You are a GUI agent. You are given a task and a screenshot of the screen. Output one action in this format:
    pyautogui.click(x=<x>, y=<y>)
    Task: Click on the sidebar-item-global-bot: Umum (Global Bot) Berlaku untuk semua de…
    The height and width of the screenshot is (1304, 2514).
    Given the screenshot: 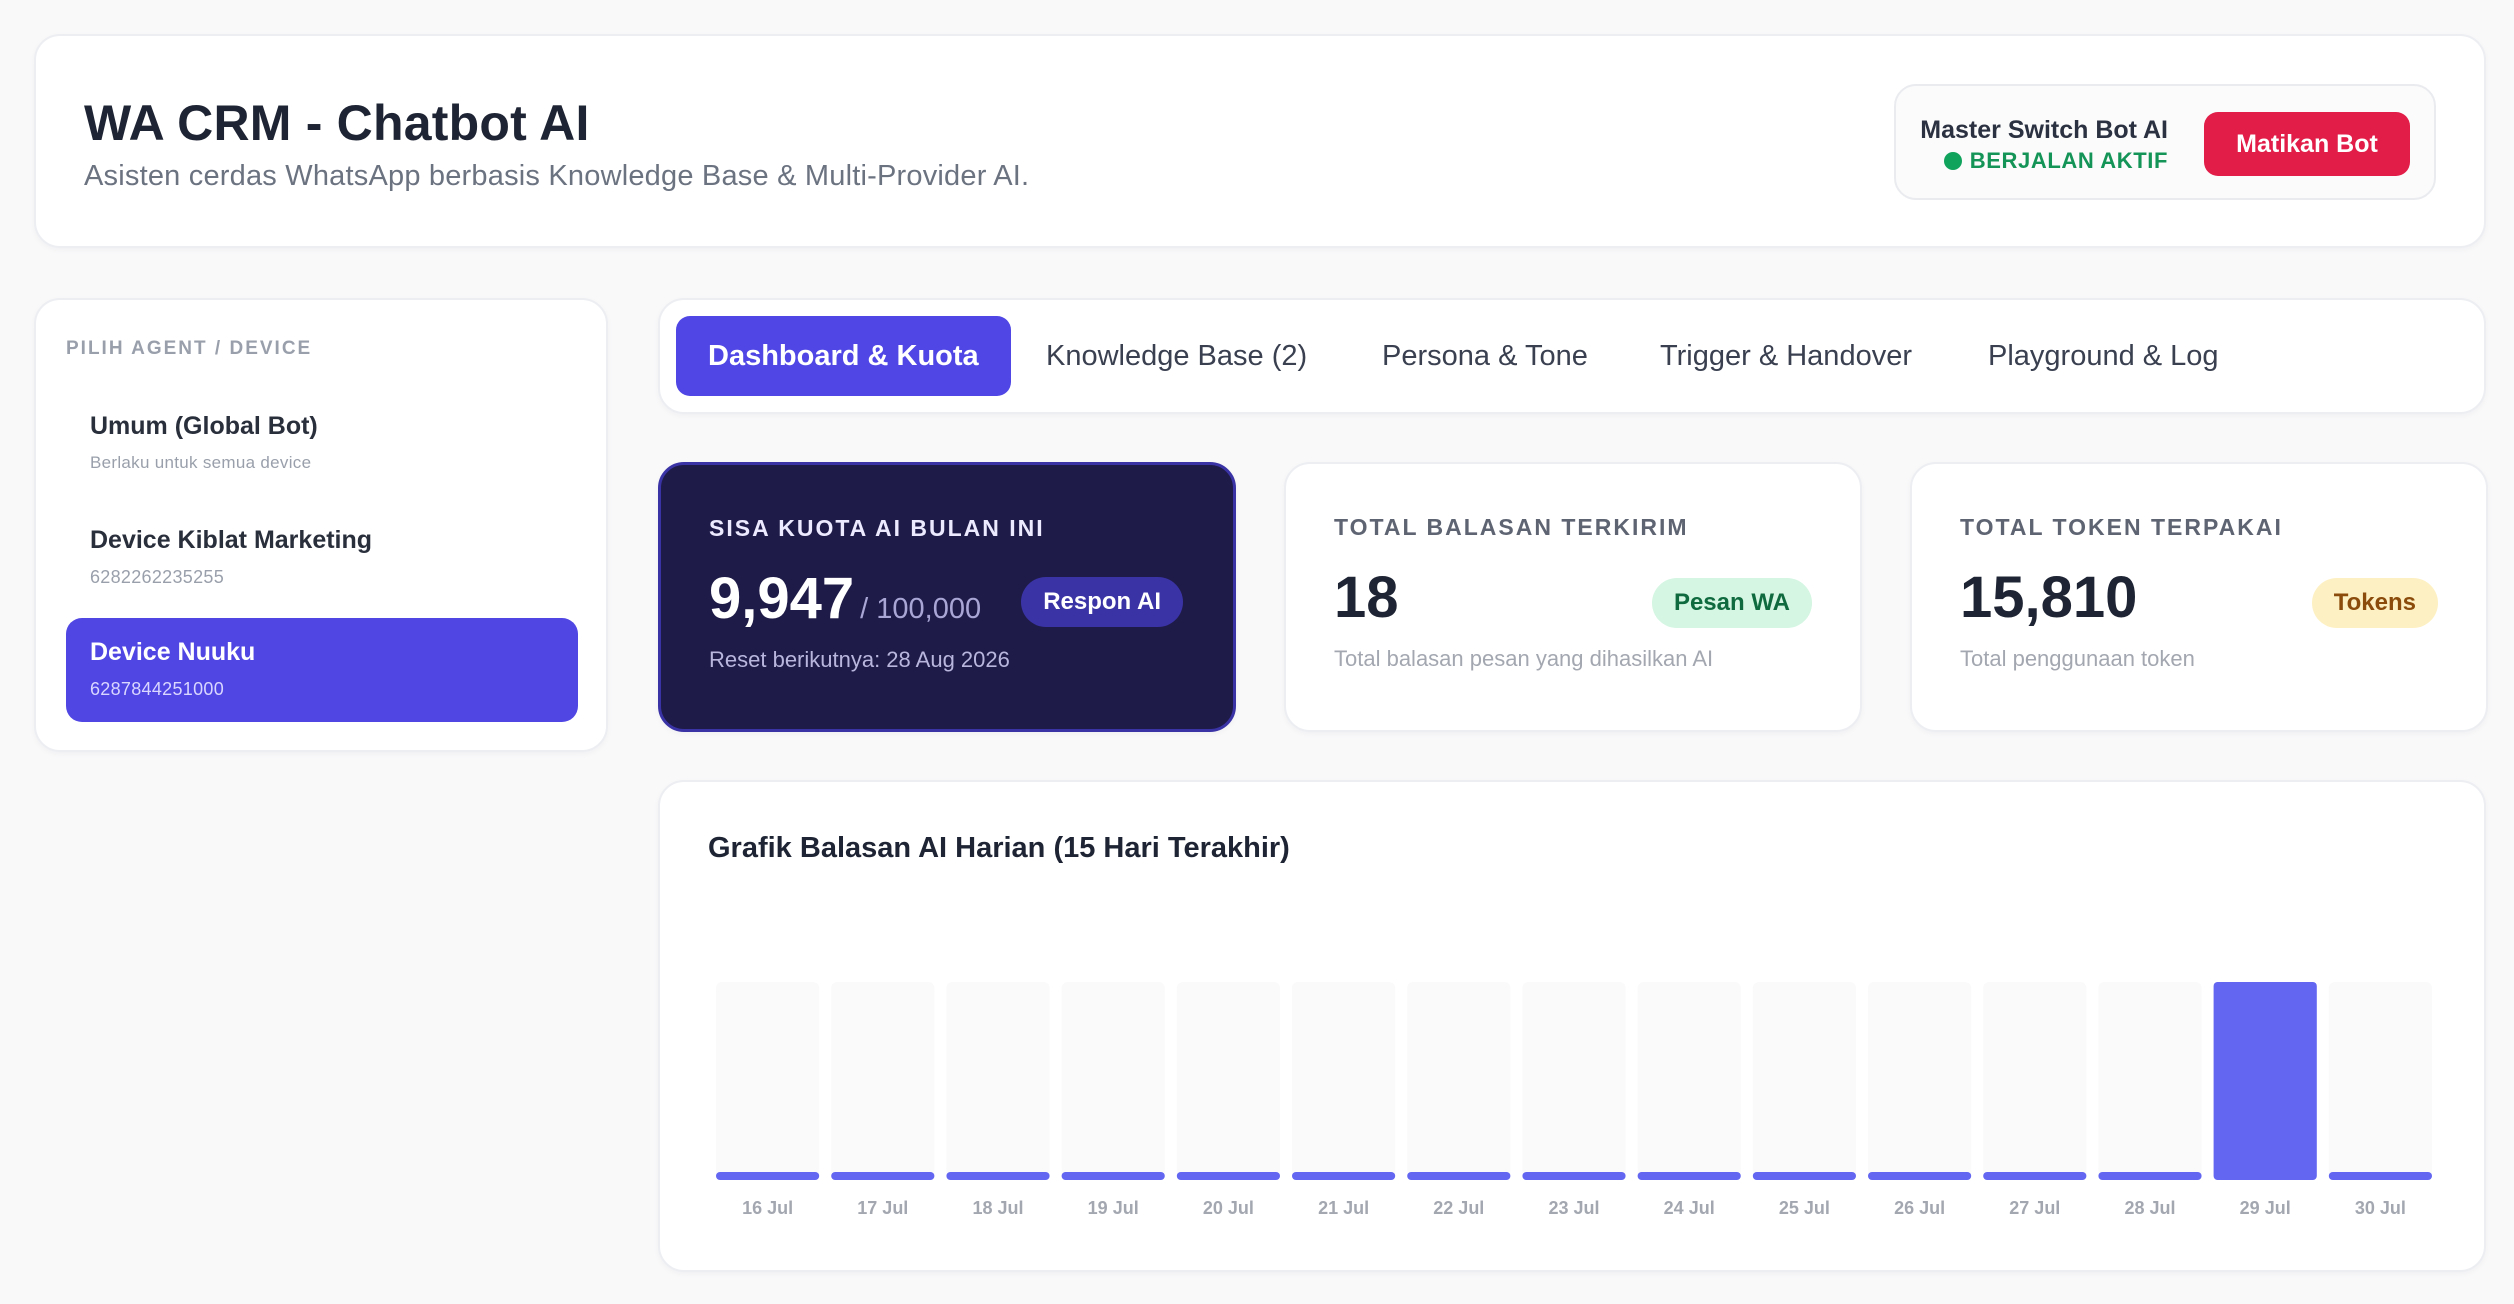 What is the action you would take?
    pyautogui.click(x=322, y=444)
    